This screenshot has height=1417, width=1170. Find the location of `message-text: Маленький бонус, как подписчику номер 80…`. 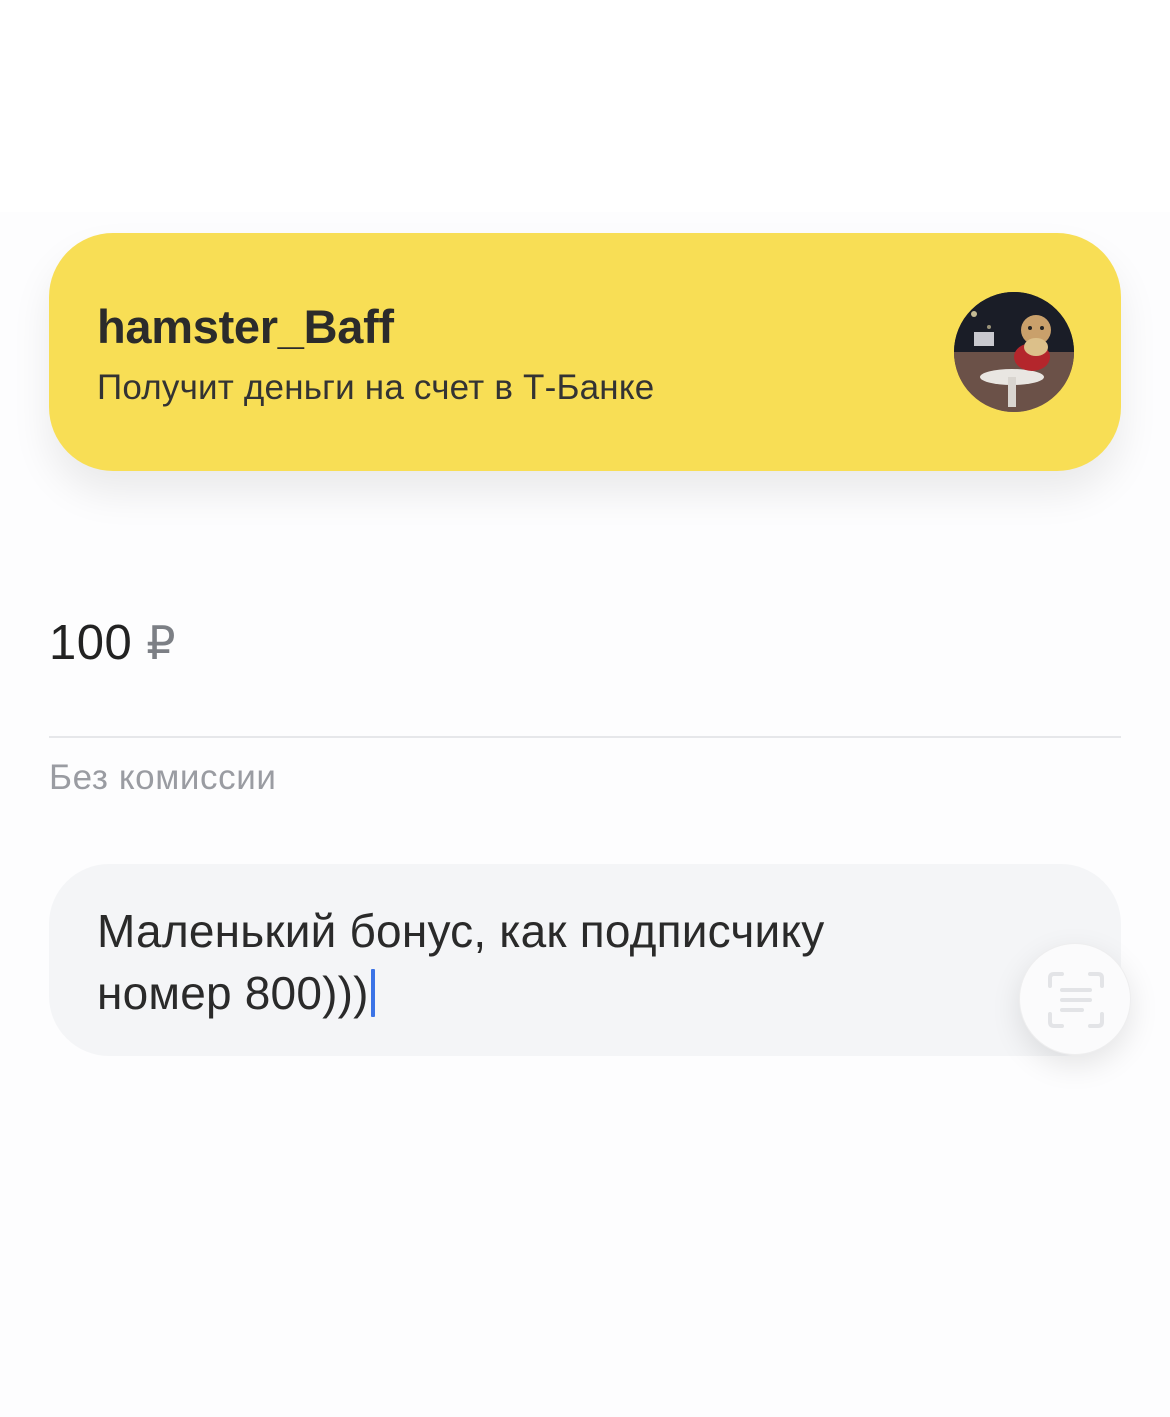

message-text: Маленький бонус, как подписчику номер 80… is located at coordinates (537, 962).